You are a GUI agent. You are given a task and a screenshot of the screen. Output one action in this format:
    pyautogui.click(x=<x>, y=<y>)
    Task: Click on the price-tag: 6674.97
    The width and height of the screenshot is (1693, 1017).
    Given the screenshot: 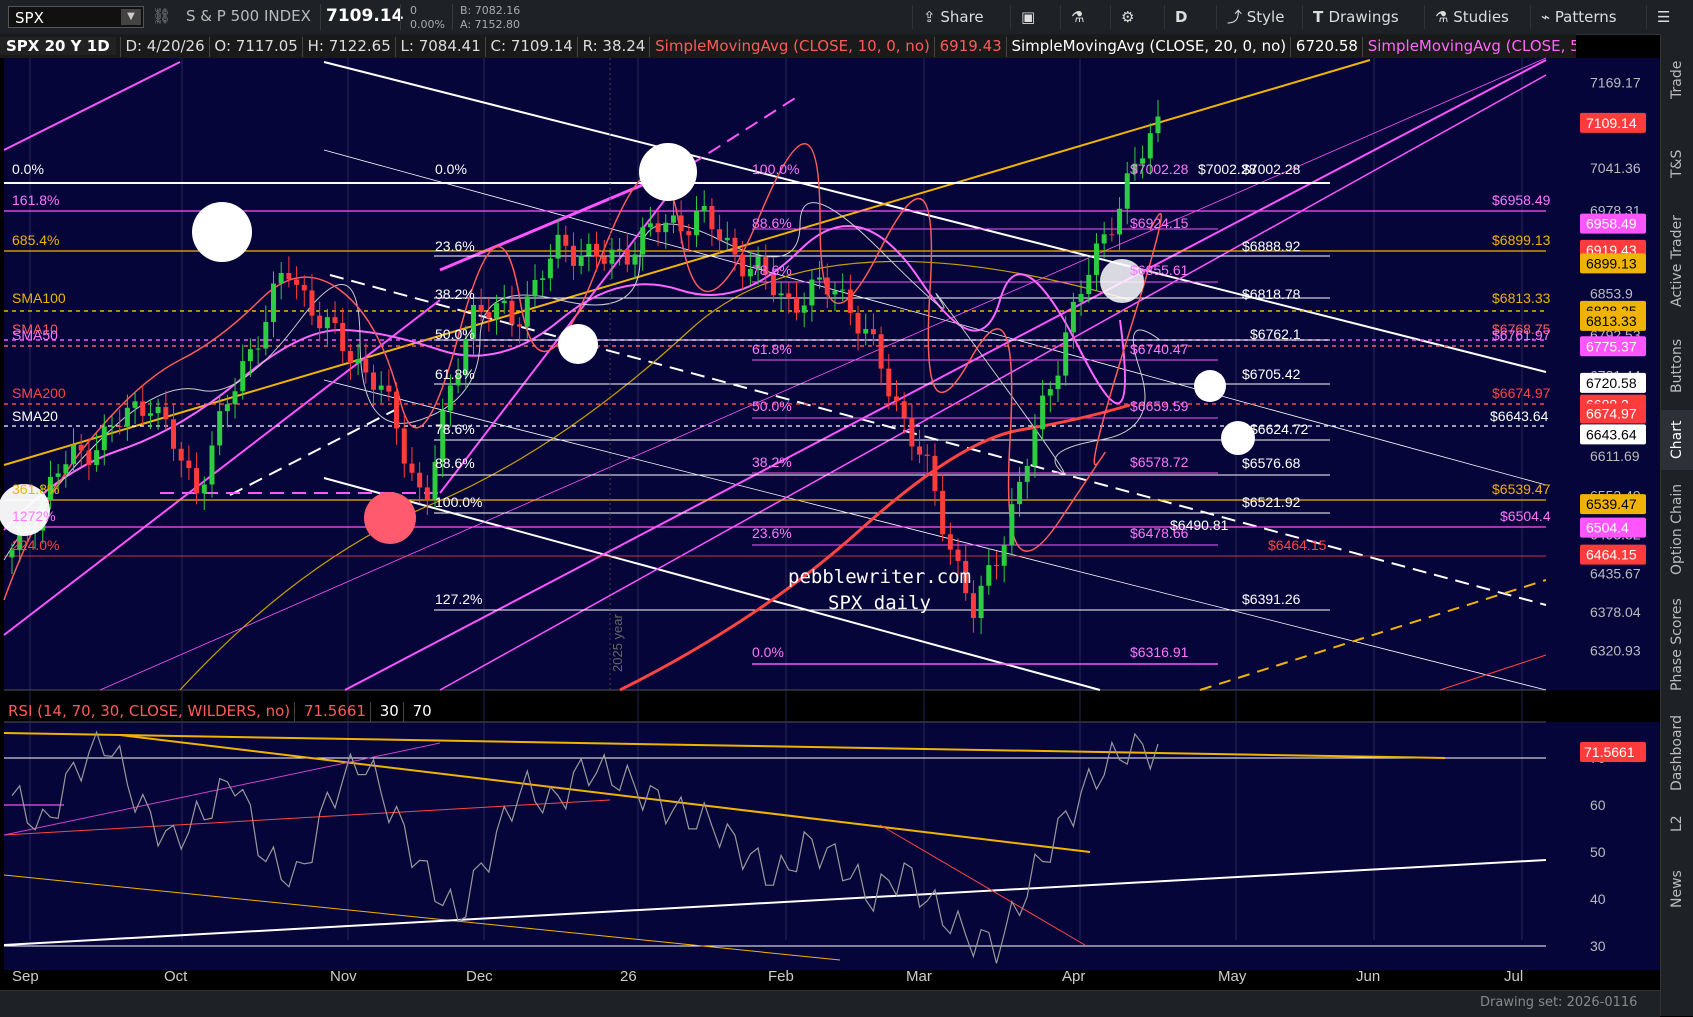 What is the action you would take?
    pyautogui.click(x=1613, y=413)
    